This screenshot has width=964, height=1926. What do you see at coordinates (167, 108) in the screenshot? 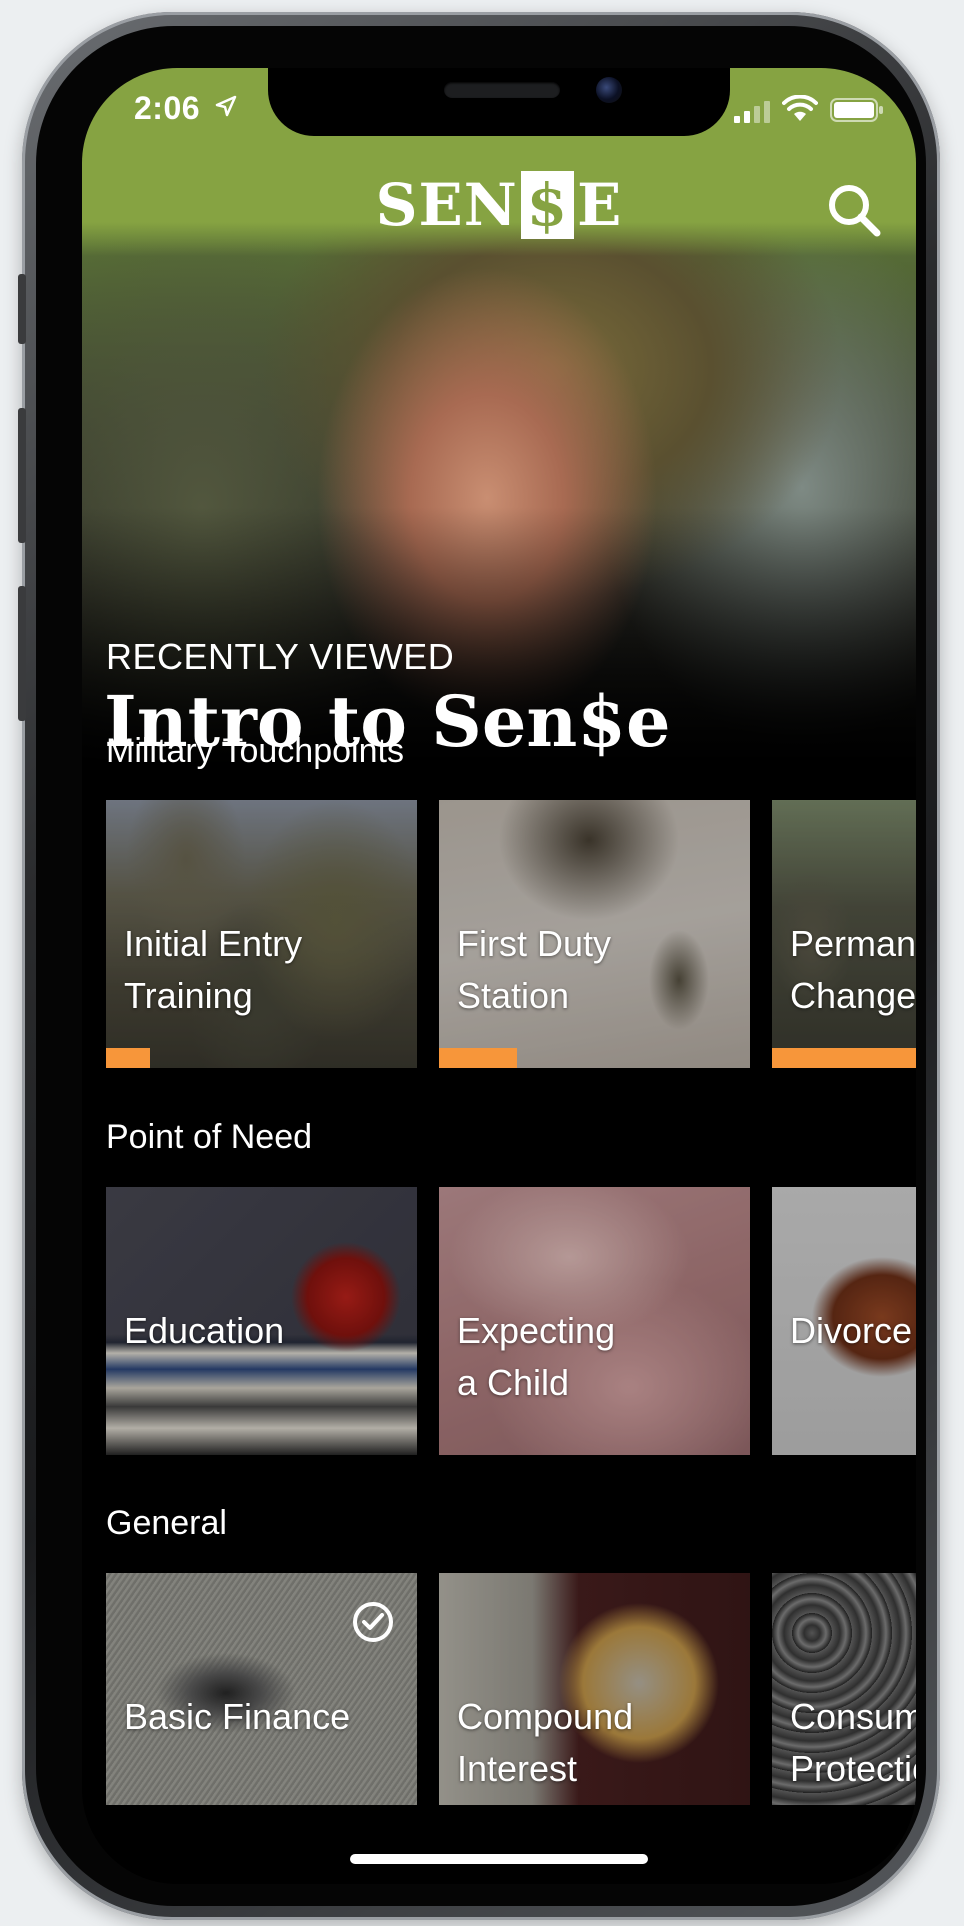
I see `status-time: 2:06` at bounding box center [167, 108].